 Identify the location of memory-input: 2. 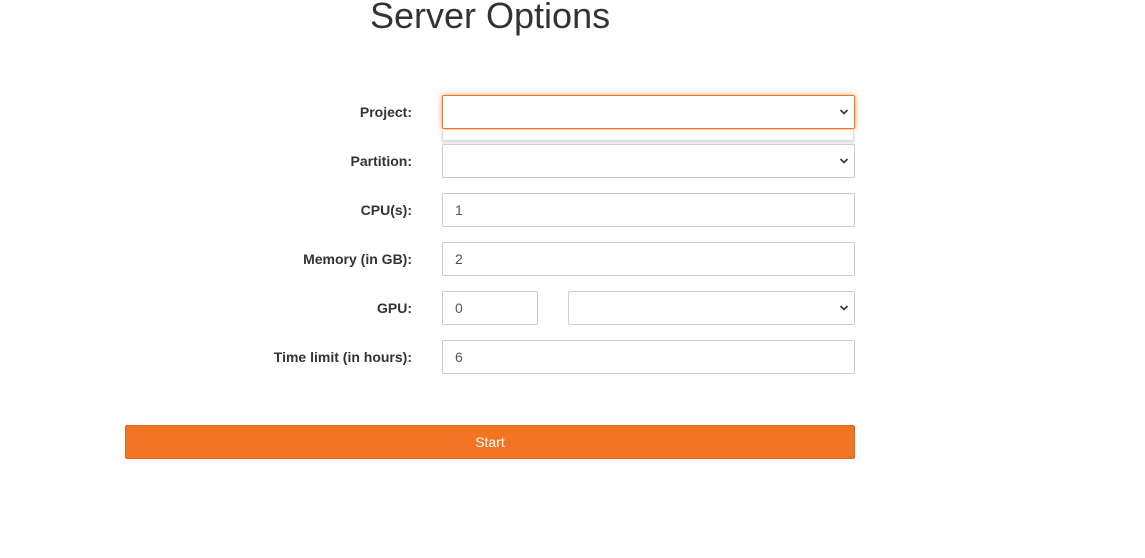
(648, 259).